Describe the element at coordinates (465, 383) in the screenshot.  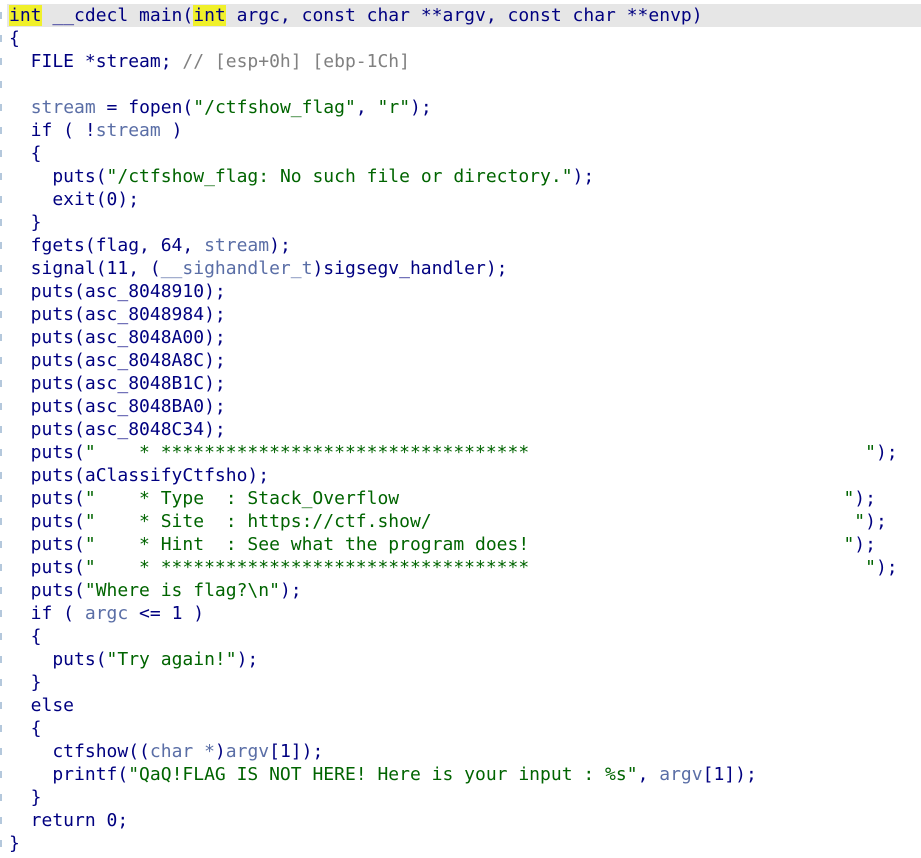
I see `code-line: puts(asc_8048B1C);` at that location.